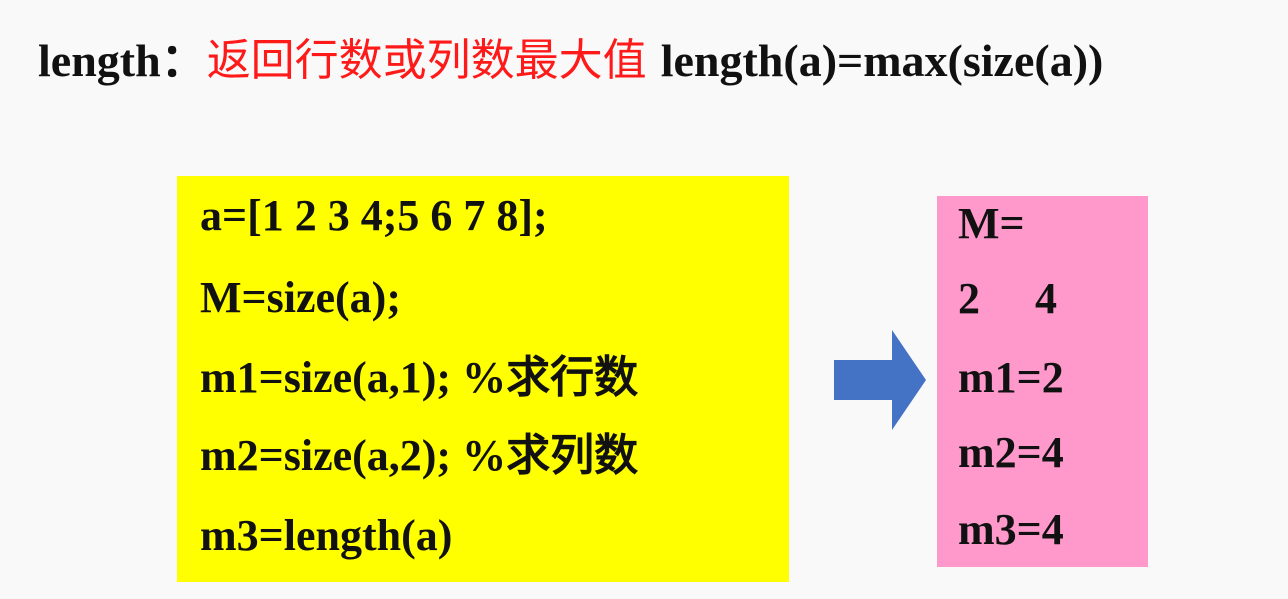  I want to click on title-formula: length(a)=max(size(a)), so click(882, 60).